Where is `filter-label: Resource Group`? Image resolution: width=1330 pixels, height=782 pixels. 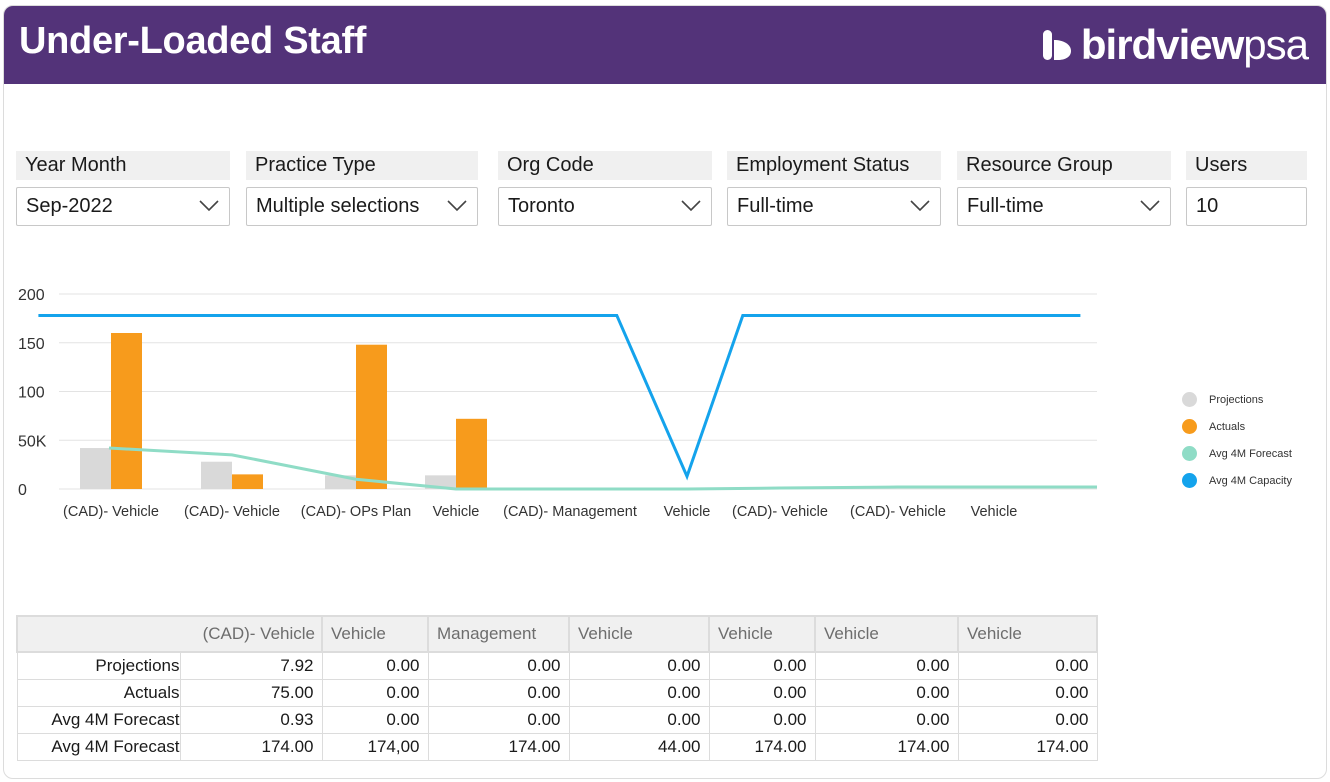 filter-label: Resource Group is located at coordinates (1064, 165).